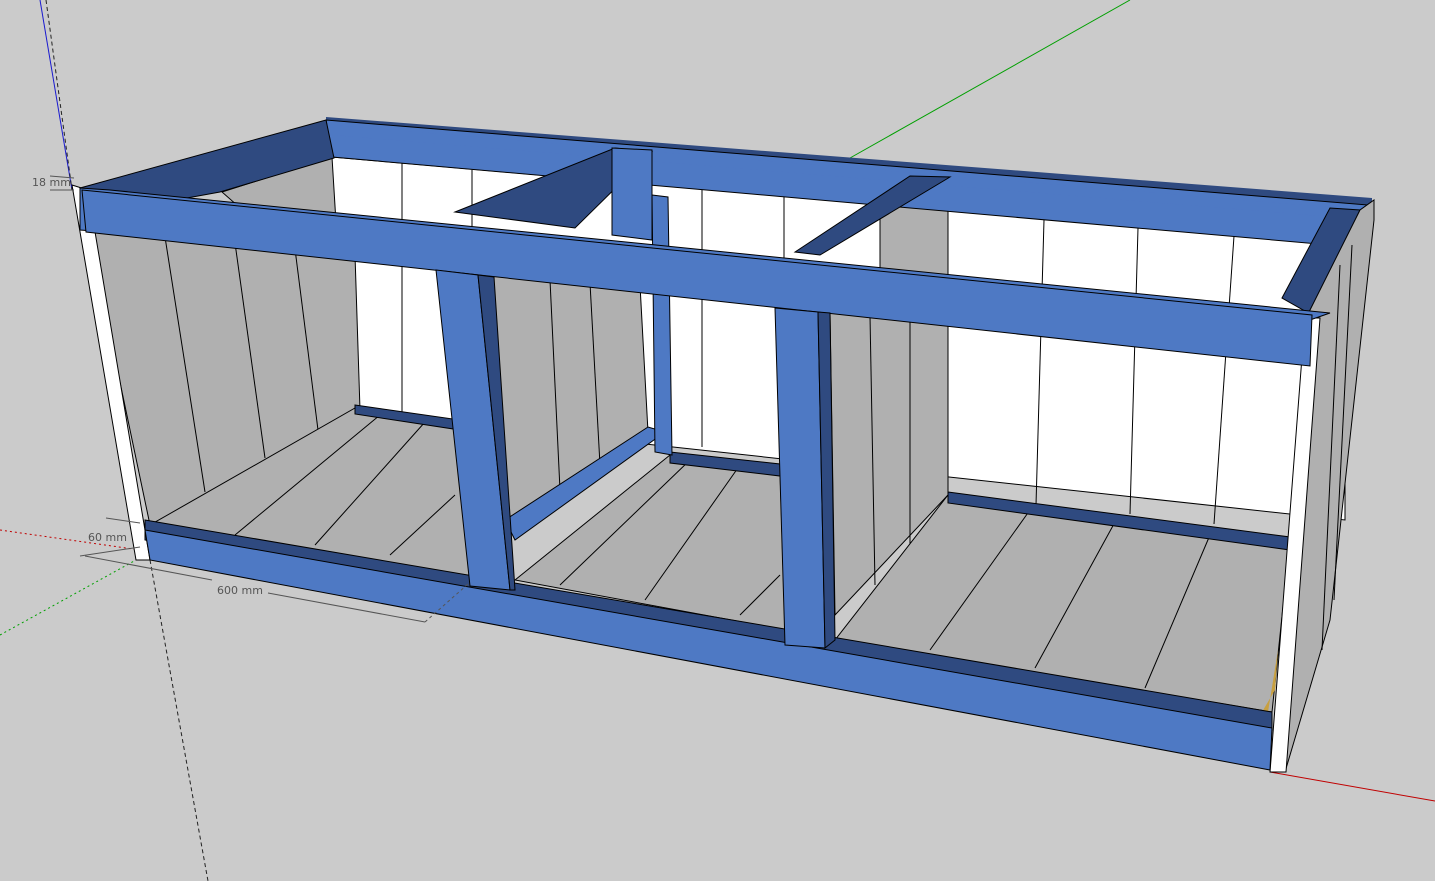 This screenshot has height=881, width=1435. Describe the element at coordinates (662, 325) in the screenshot. I see `divider-post-back-1-lower` at that location.